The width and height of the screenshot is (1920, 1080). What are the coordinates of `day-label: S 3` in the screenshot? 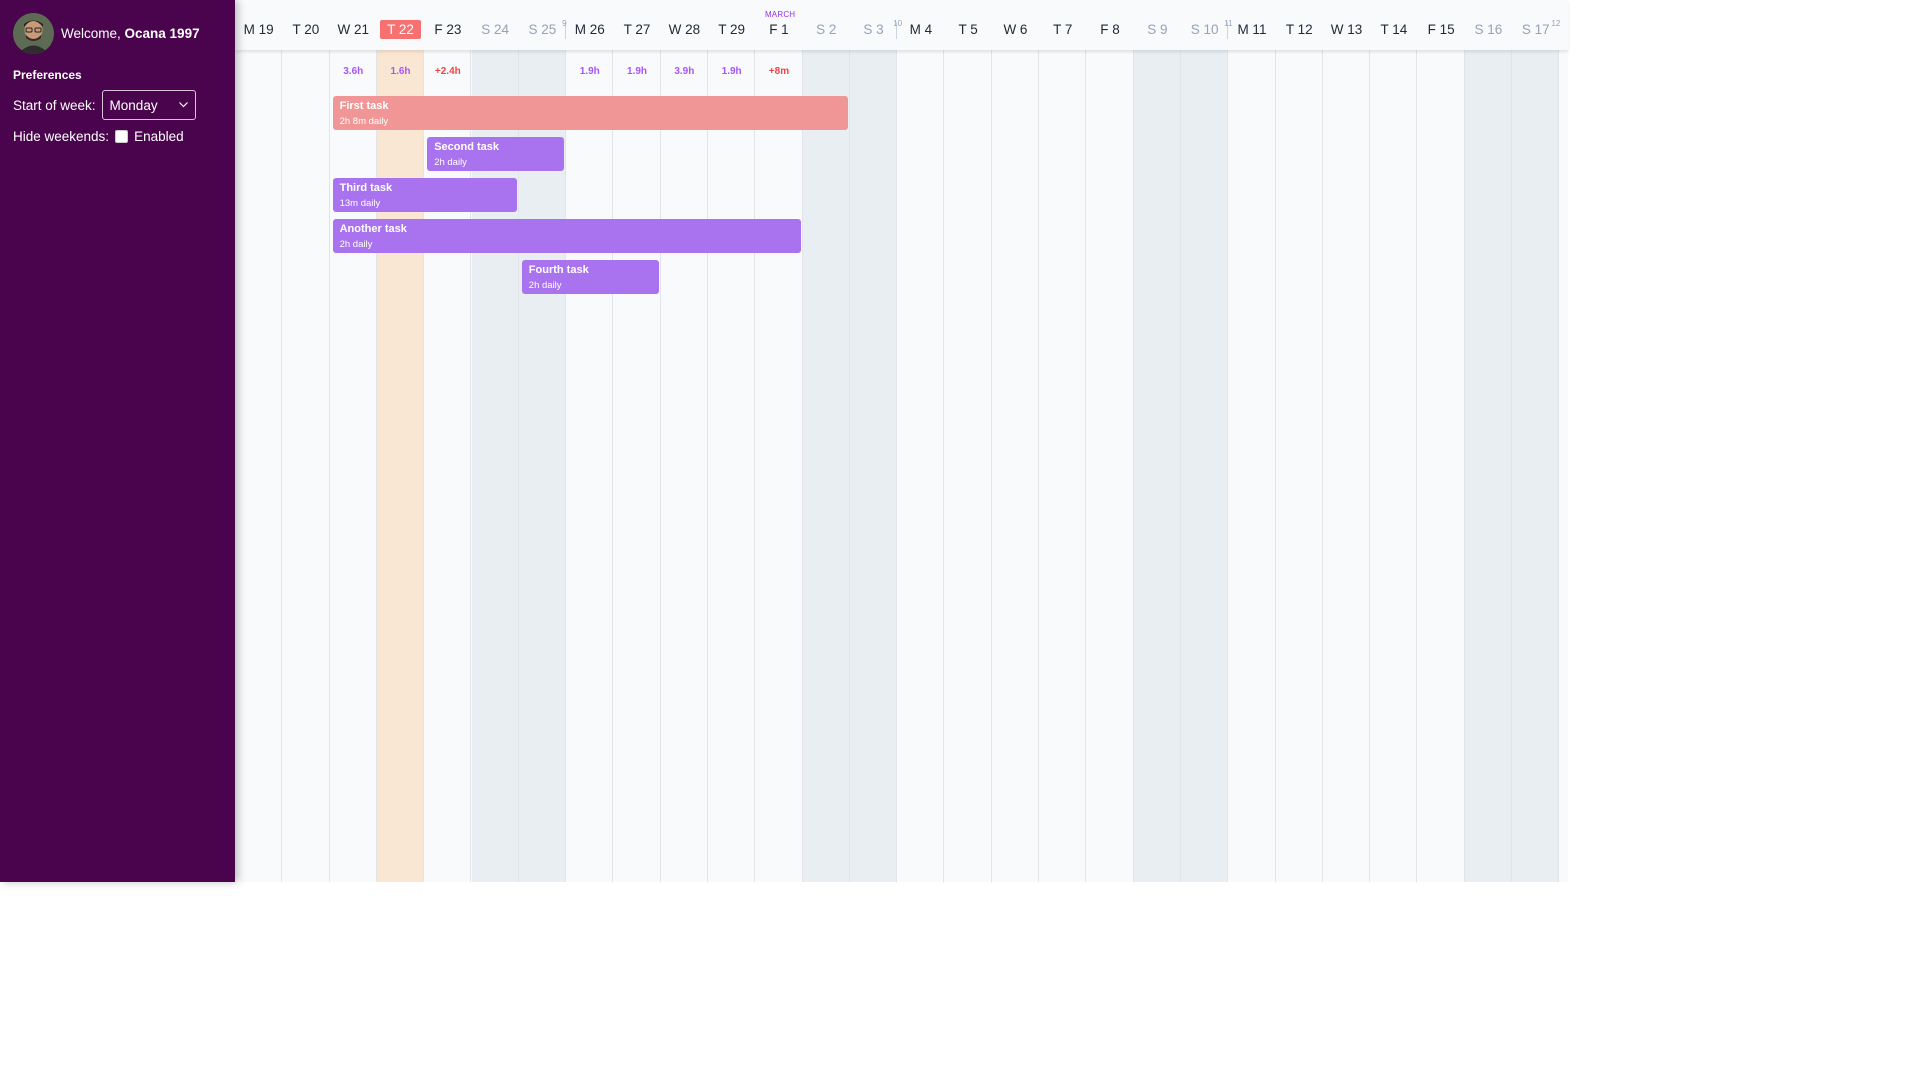 It's located at (873, 29).